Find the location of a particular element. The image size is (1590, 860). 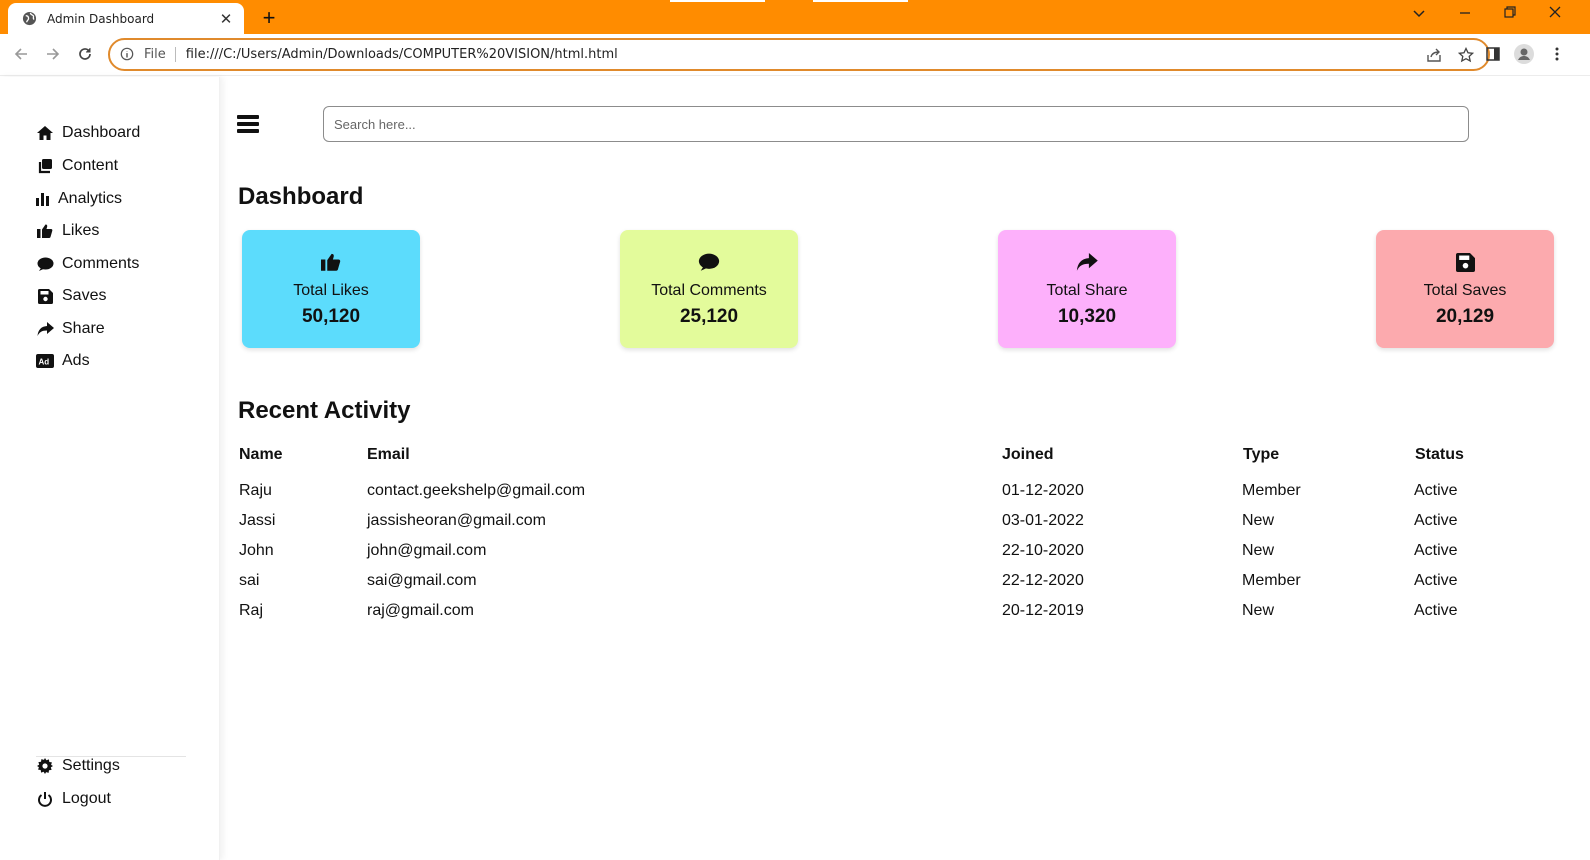

card-label: Total Likes is located at coordinates (331, 290).